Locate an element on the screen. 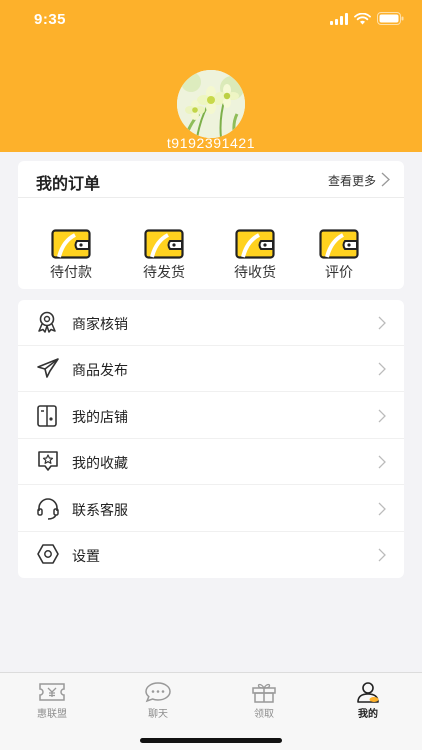 The width and height of the screenshot is (422, 750). menu-item-my-favorites: 我的收藏 is located at coordinates (211, 462).